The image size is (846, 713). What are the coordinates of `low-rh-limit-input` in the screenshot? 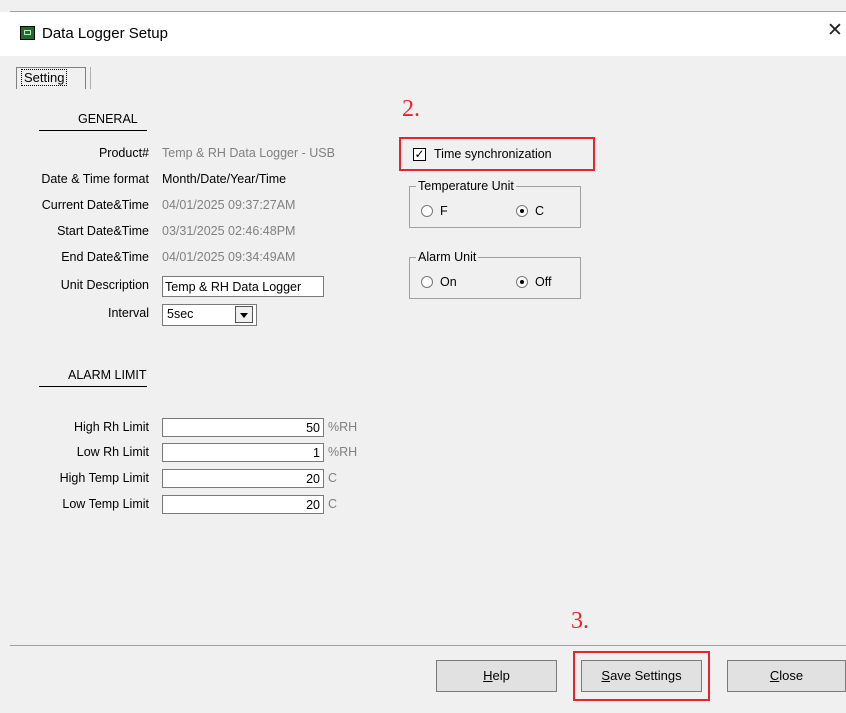 It's located at (243, 452).